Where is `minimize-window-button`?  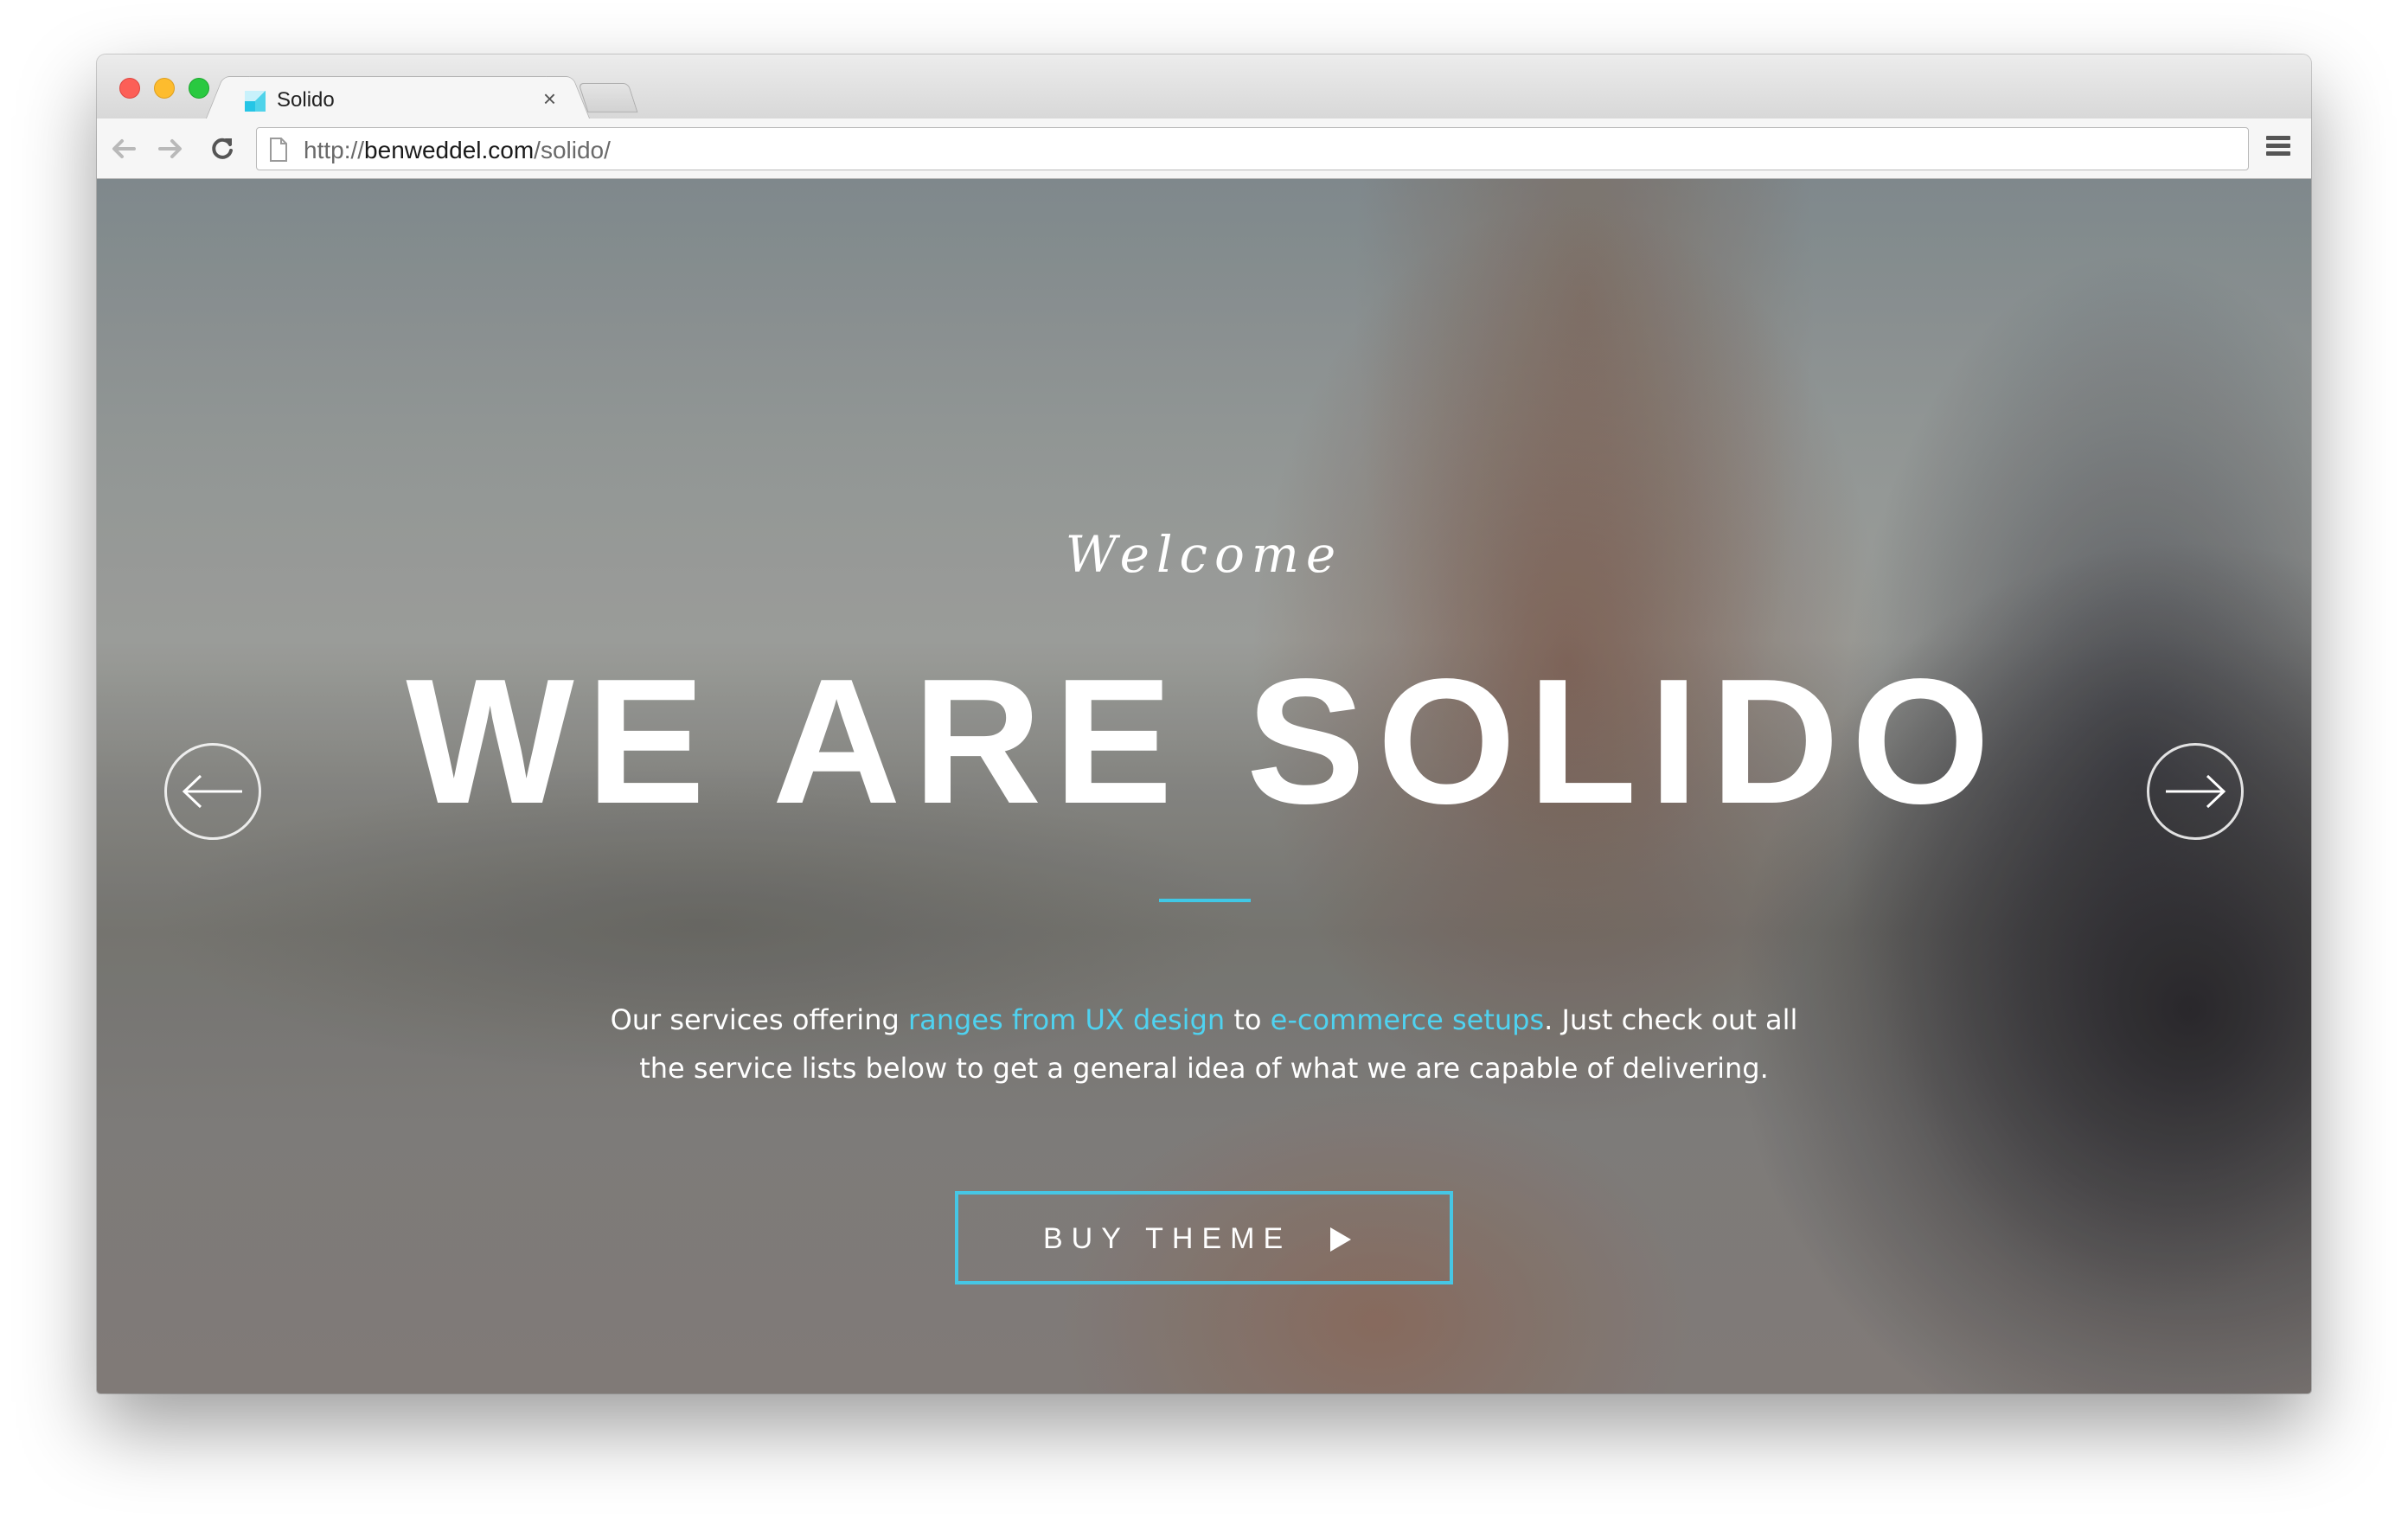
minimize-window-button is located at coordinates (164, 88).